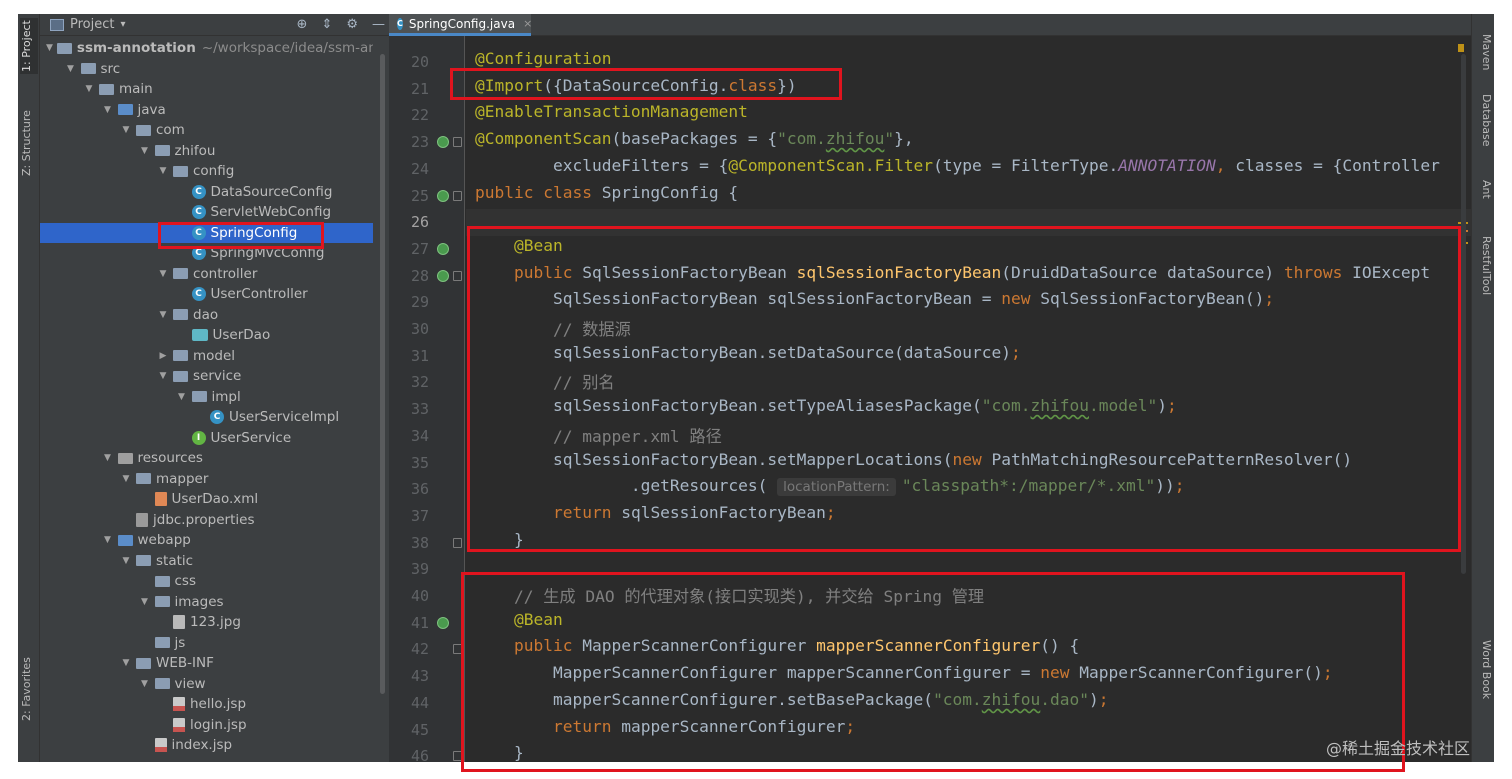 This screenshot has width=1512, height=779. I want to click on editor-scrollbar, so click(1463, 314).